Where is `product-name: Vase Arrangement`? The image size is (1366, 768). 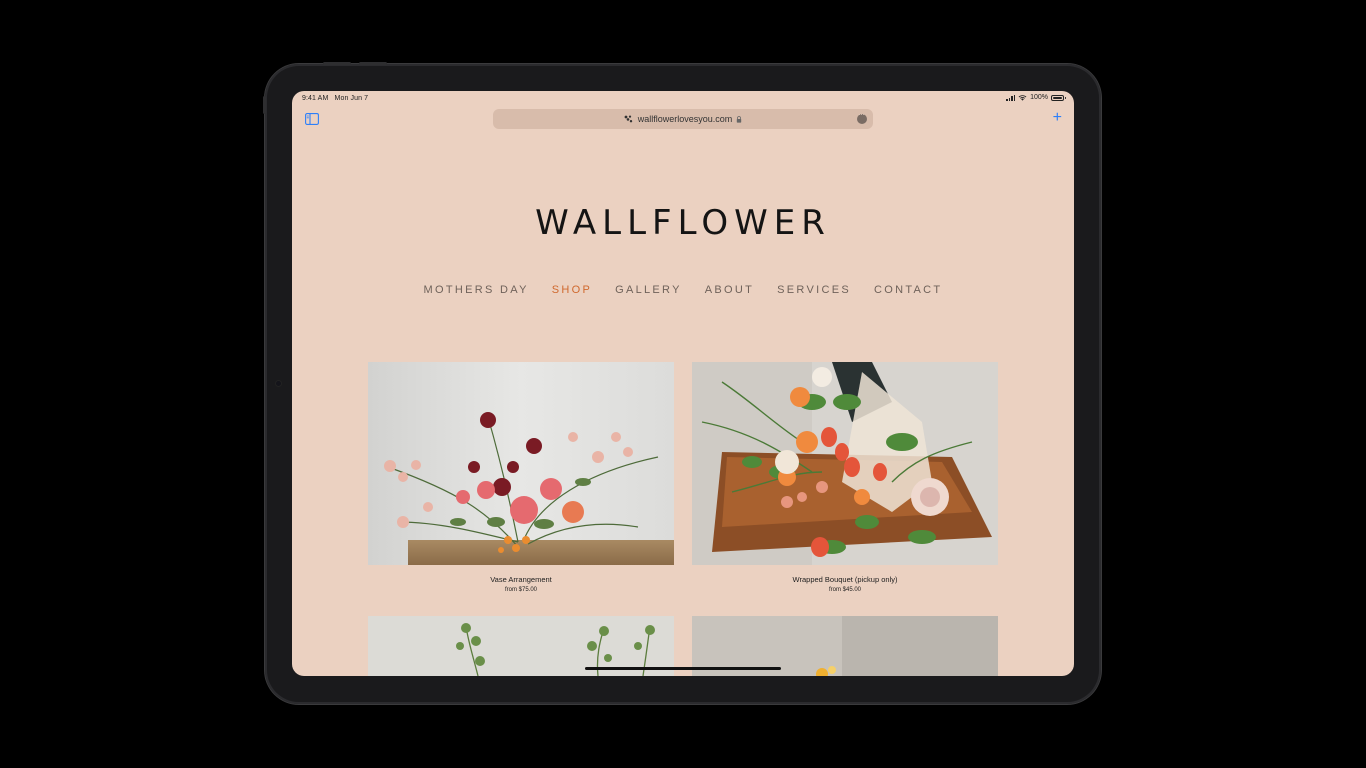
product-name: Vase Arrangement is located at coordinates (521, 579).